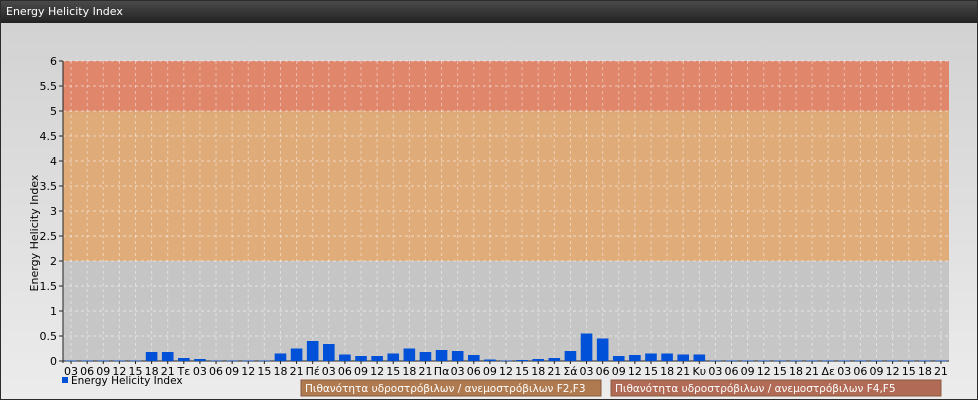 The image size is (978, 400). Describe the element at coordinates (313, 371) in the screenshot. I see `x-tick-label: Πέ` at that location.